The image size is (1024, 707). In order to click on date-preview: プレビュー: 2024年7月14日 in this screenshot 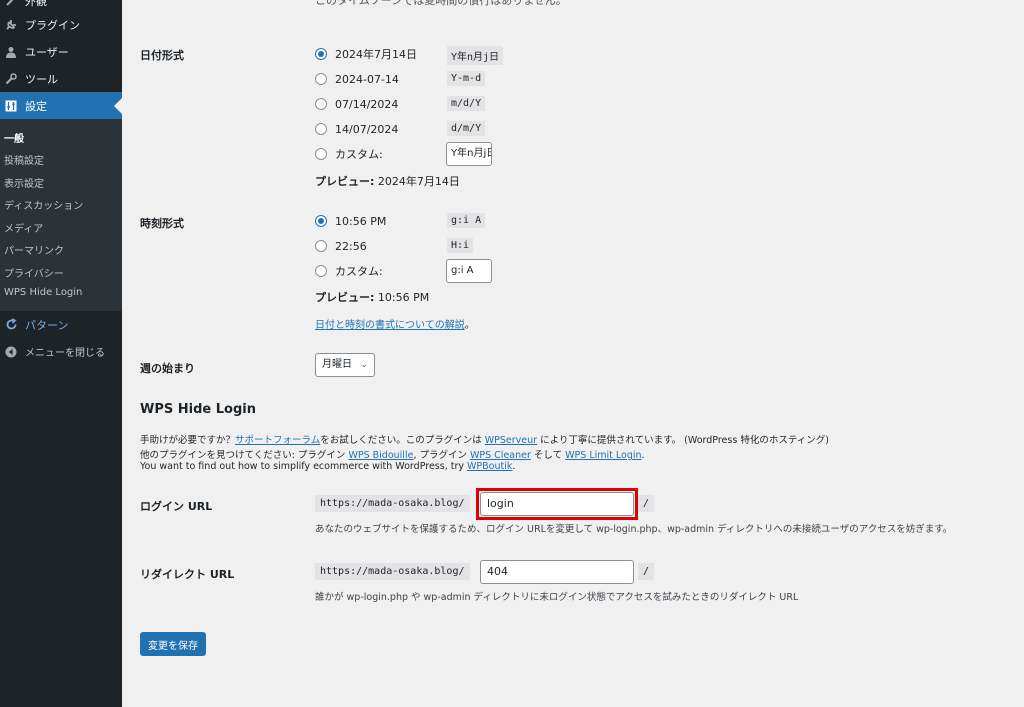, I will do `click(387, 181)`.